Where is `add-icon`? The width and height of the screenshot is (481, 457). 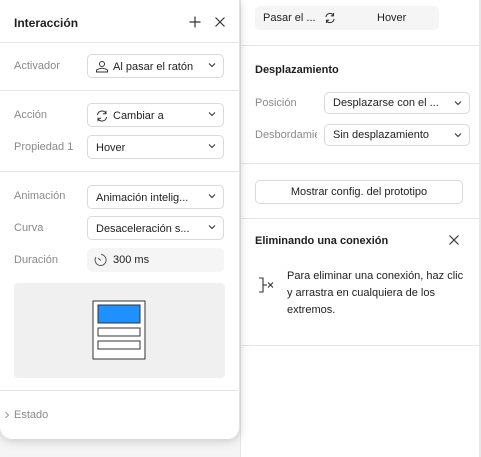
add-icon is located at coordinates (195, 22).